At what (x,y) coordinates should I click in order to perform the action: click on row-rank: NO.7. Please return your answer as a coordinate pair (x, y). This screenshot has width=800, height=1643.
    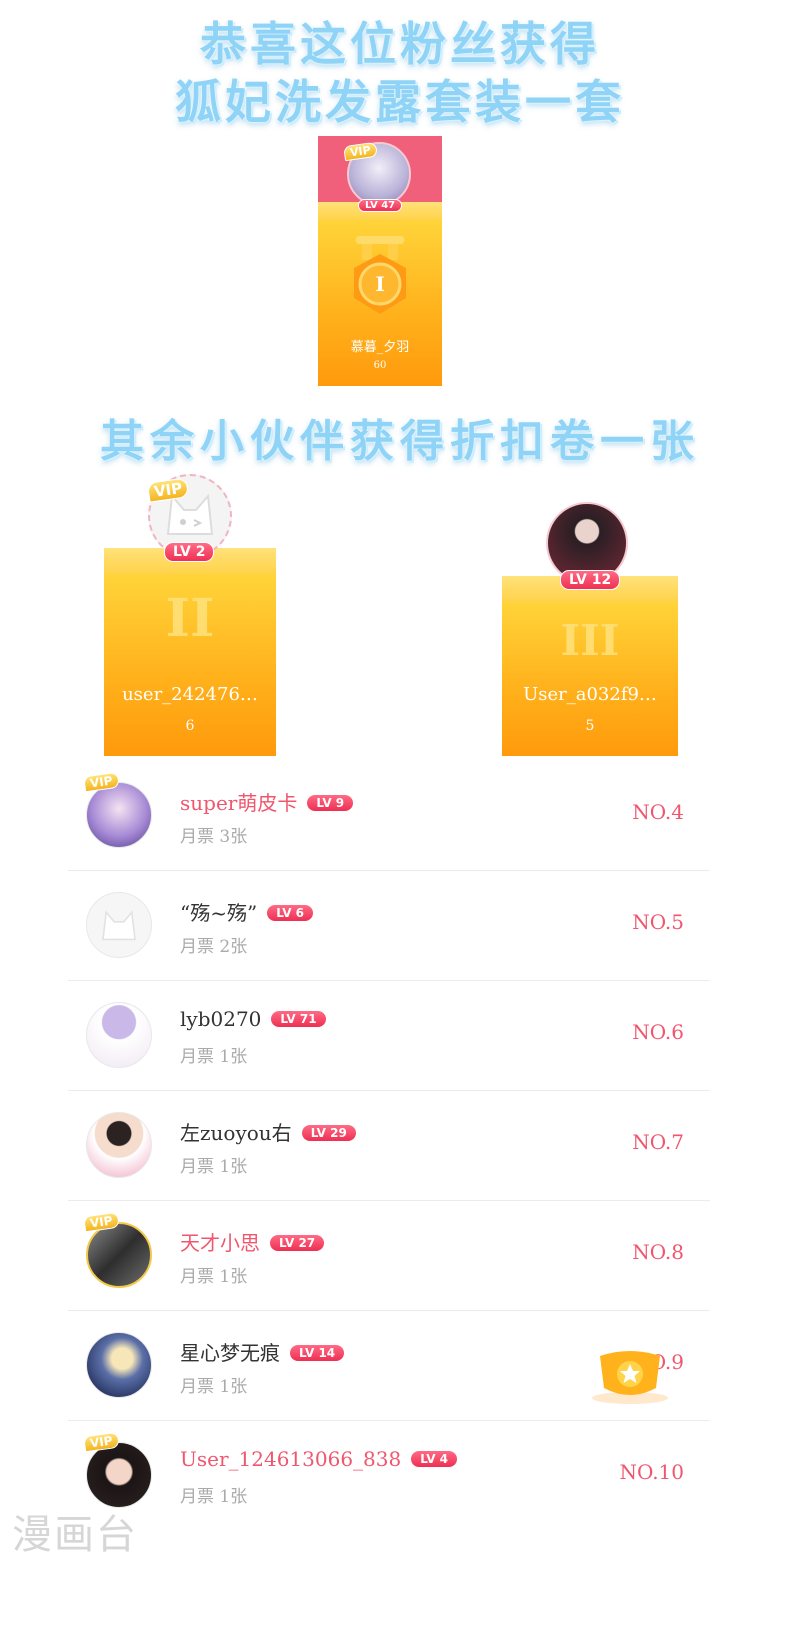
    Looking at the image, I should click on (658, 1142).